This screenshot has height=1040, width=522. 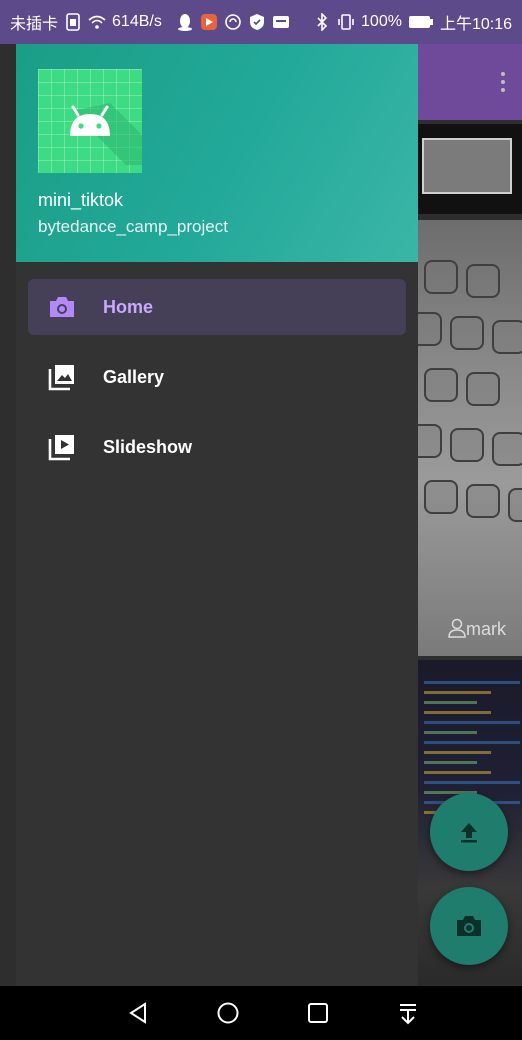 What do you see at coordinates (475, 24) in the screenshot?
I see `clock: 上午10:16` at bounding box center [475, 24].